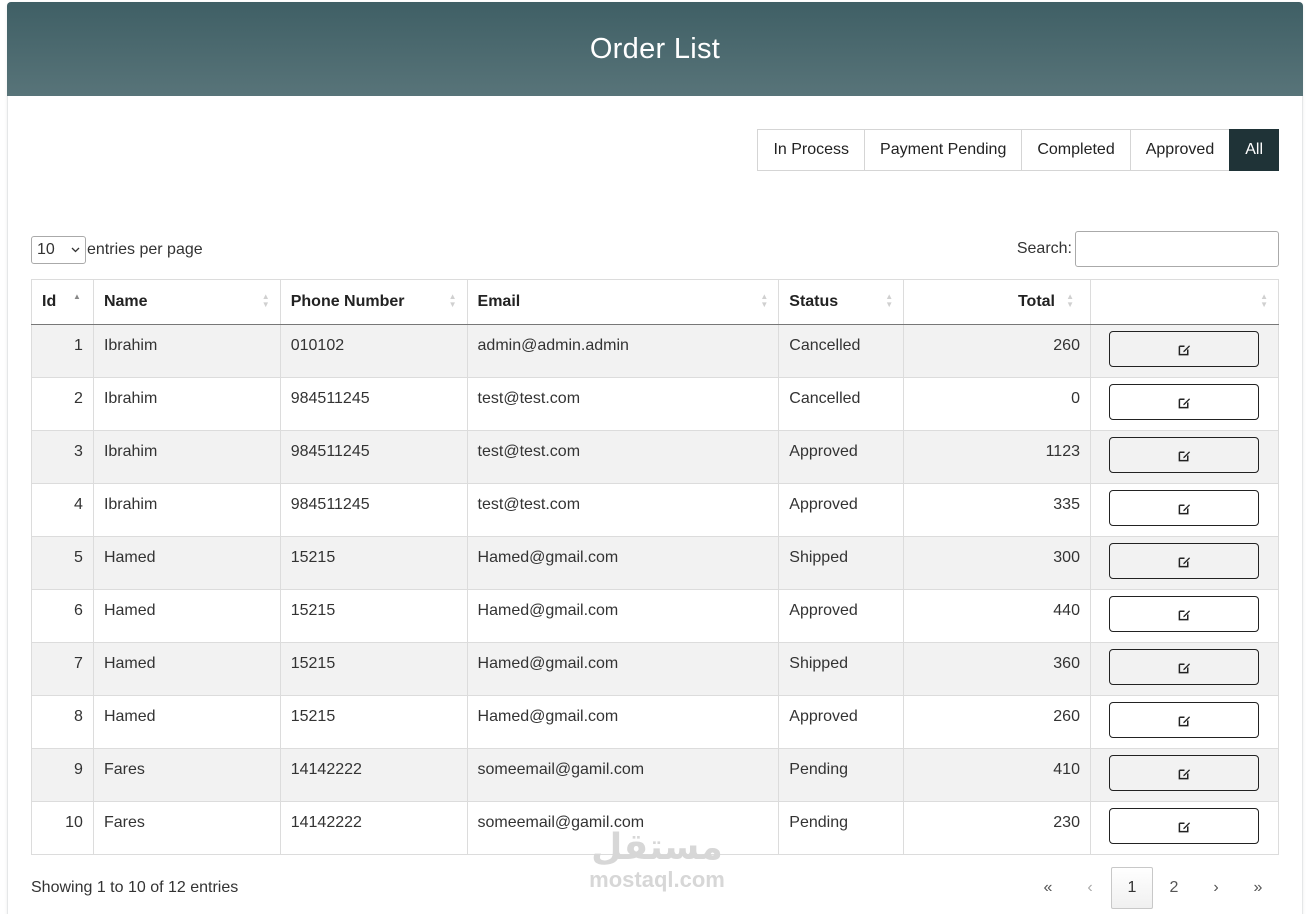 The height and width of the screenshot is (914, 1314). What do you see at coordinates (997, 775) in the screenshot?
I see `cell-total: 410` at bounding box center [997, 775].